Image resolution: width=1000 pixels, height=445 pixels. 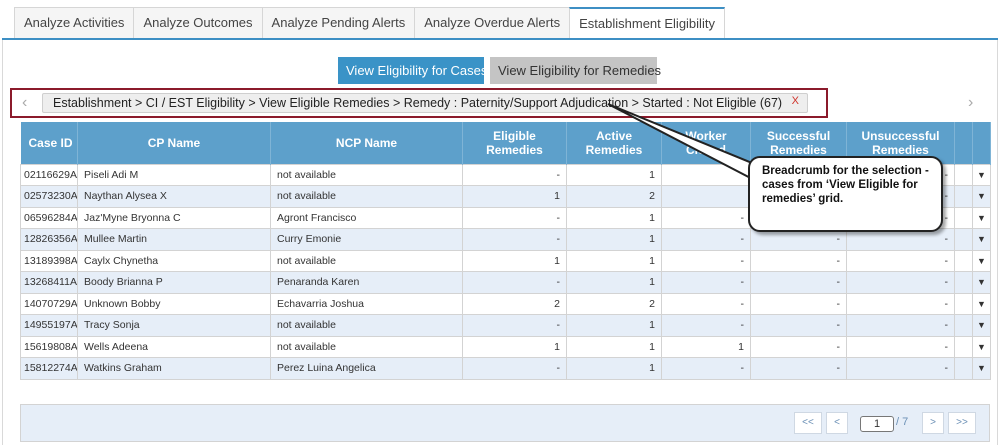 I want to click on column-header-ncp-name: NCP Name, so click(x=366, y=143).